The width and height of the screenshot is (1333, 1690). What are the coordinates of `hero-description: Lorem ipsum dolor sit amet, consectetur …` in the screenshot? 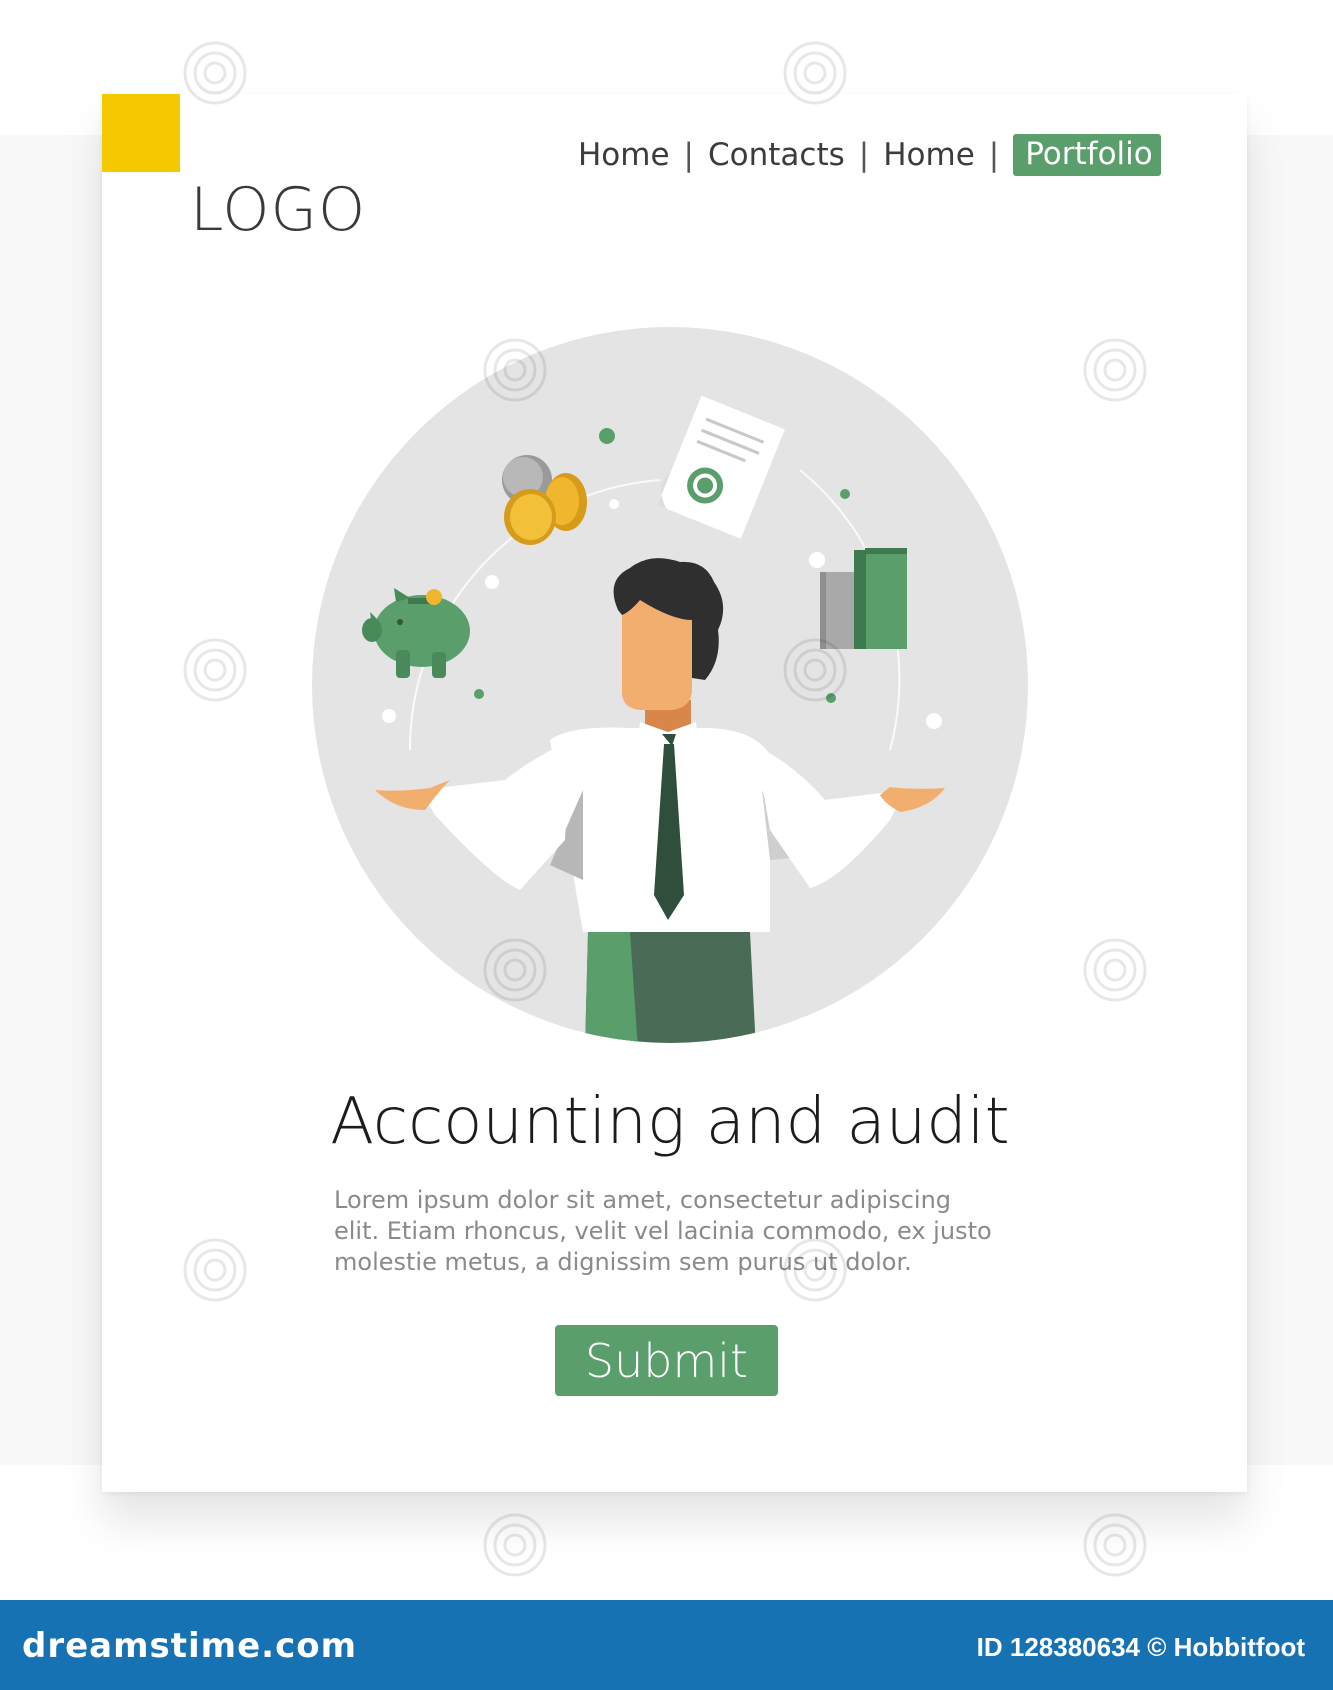 It's located at (674, 1231).